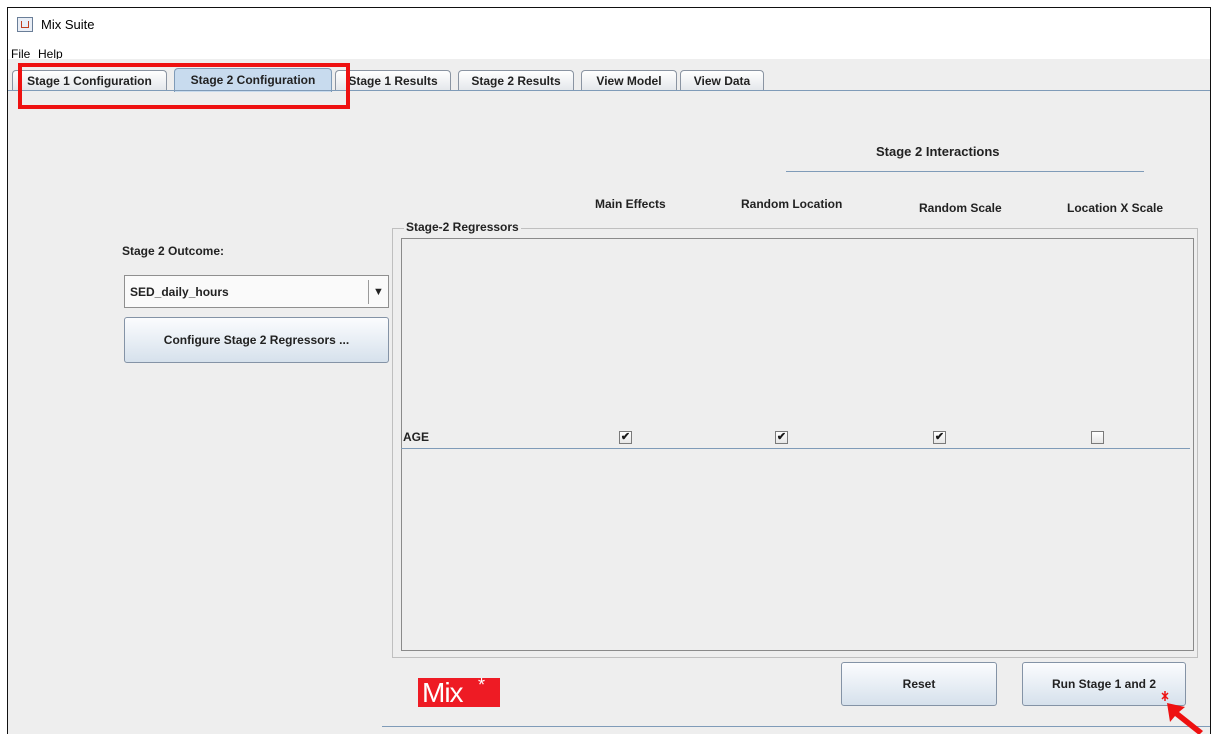 The image size is (1216, 736). Describe the element at coordinates (609, 50) in the screenshot. I see `menu-bar: File Help` at that location.